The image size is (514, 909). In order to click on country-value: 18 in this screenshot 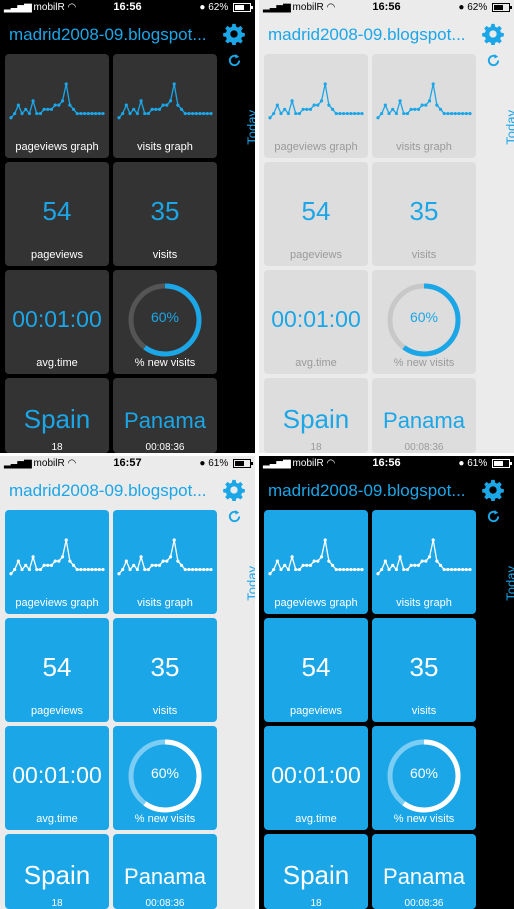, I will do `click(57, 447)`.